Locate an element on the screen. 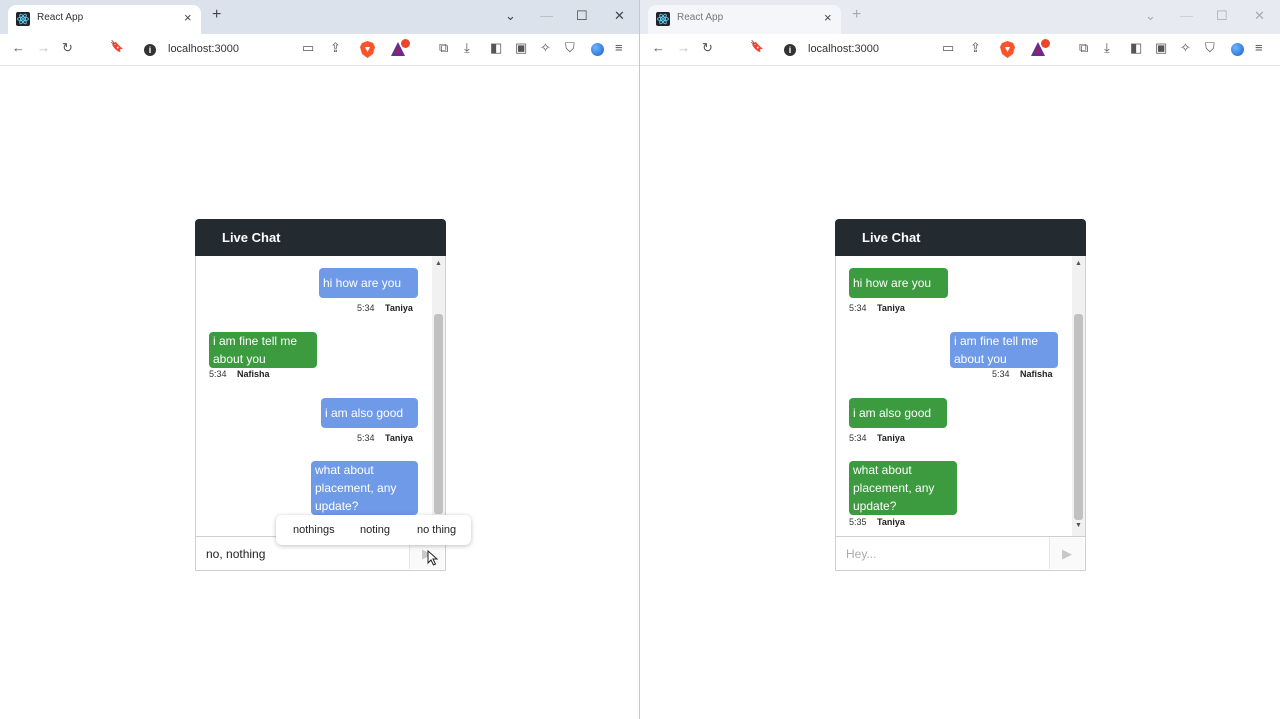  message-input is located at coordinates (943, 553).